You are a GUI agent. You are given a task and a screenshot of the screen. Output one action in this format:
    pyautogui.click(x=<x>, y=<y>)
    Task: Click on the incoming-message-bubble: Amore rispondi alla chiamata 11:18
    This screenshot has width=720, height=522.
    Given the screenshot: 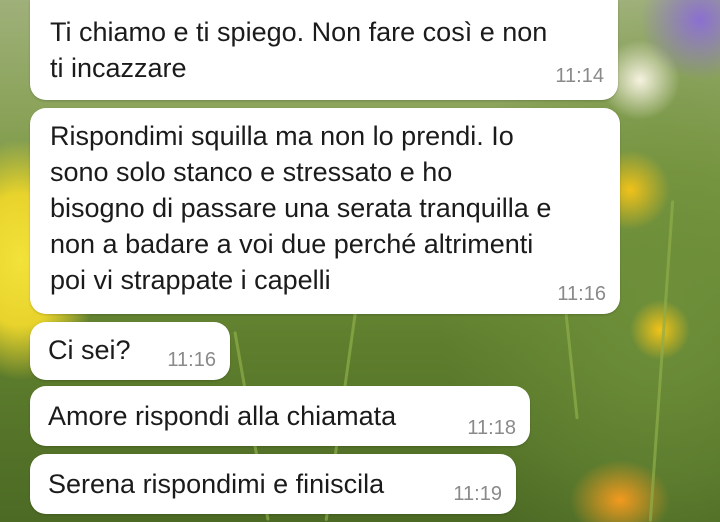 What is the action you would take?
    pyautogui.click(x=280, y=416)
    